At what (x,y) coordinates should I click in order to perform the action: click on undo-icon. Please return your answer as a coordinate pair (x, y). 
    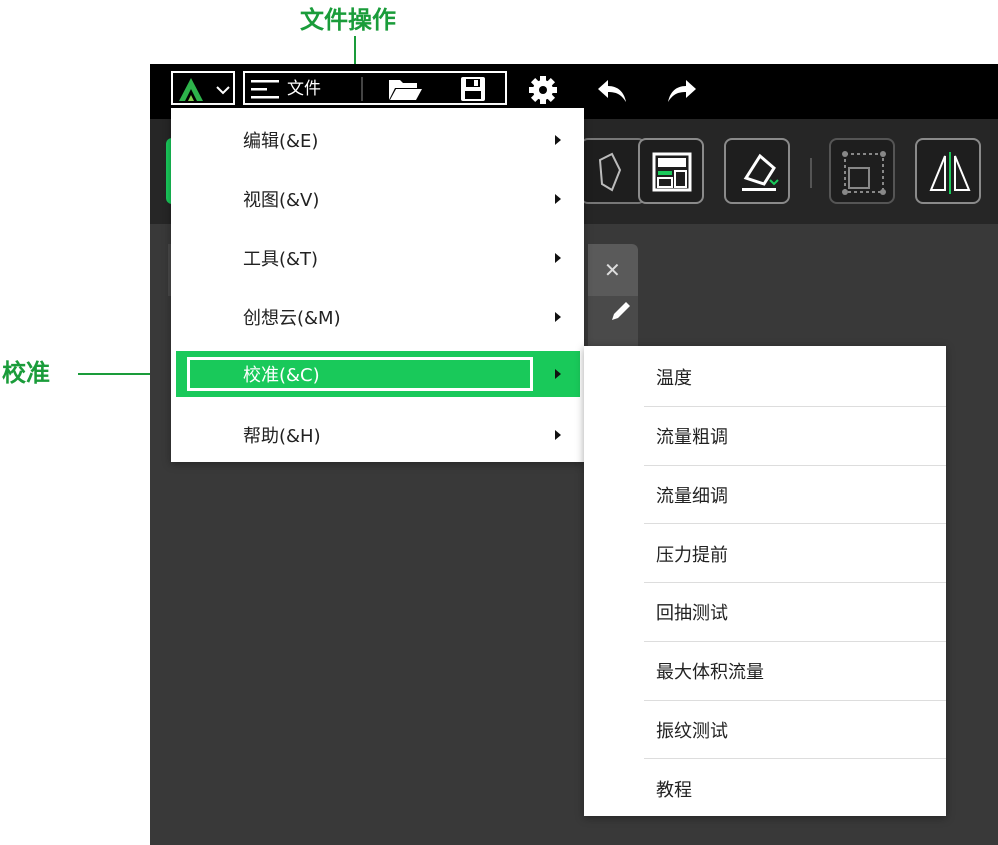
    Looking at the image, I should click on (613, 90).